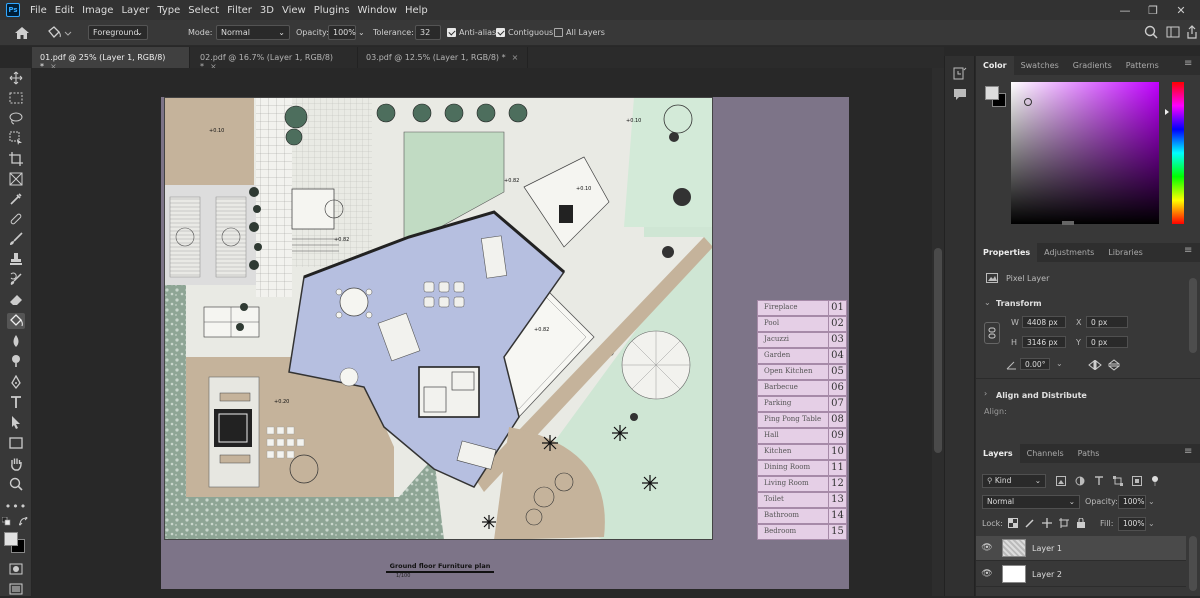  What do you see at coordinates (275, 59) in the screenshot?
I see `tab-document-02: 02.pdf @ 16.7% (Layer 1, RGB/8) * ×` at bounding box center [275, 59].